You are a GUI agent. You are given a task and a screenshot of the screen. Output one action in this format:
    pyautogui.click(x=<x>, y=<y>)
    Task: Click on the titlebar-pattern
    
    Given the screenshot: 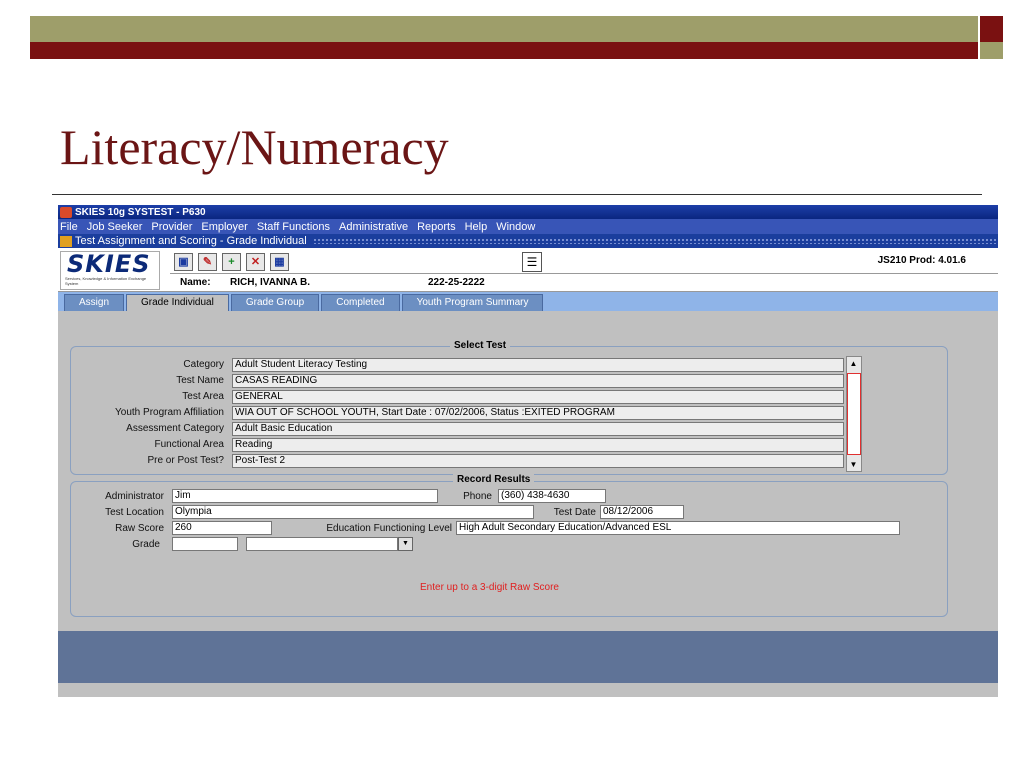 What is the action you would take?
    pyautogui.click(x=655, y=241)
    